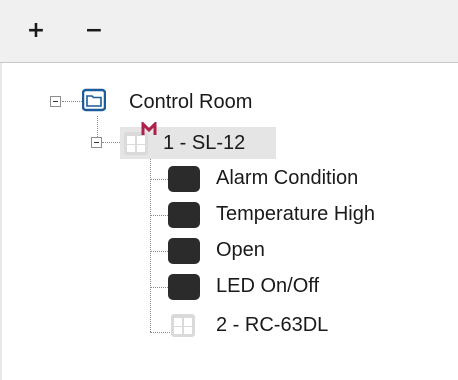 The height and width of the screenshot is (380, 458). What do you see at coordinates (295, 214) in the screenshot?
I see `child-node-label: Temperature High` at bounding box center [295, 214].